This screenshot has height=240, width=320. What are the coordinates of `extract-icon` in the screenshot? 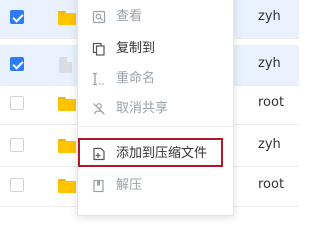 It's located at (98, 186).